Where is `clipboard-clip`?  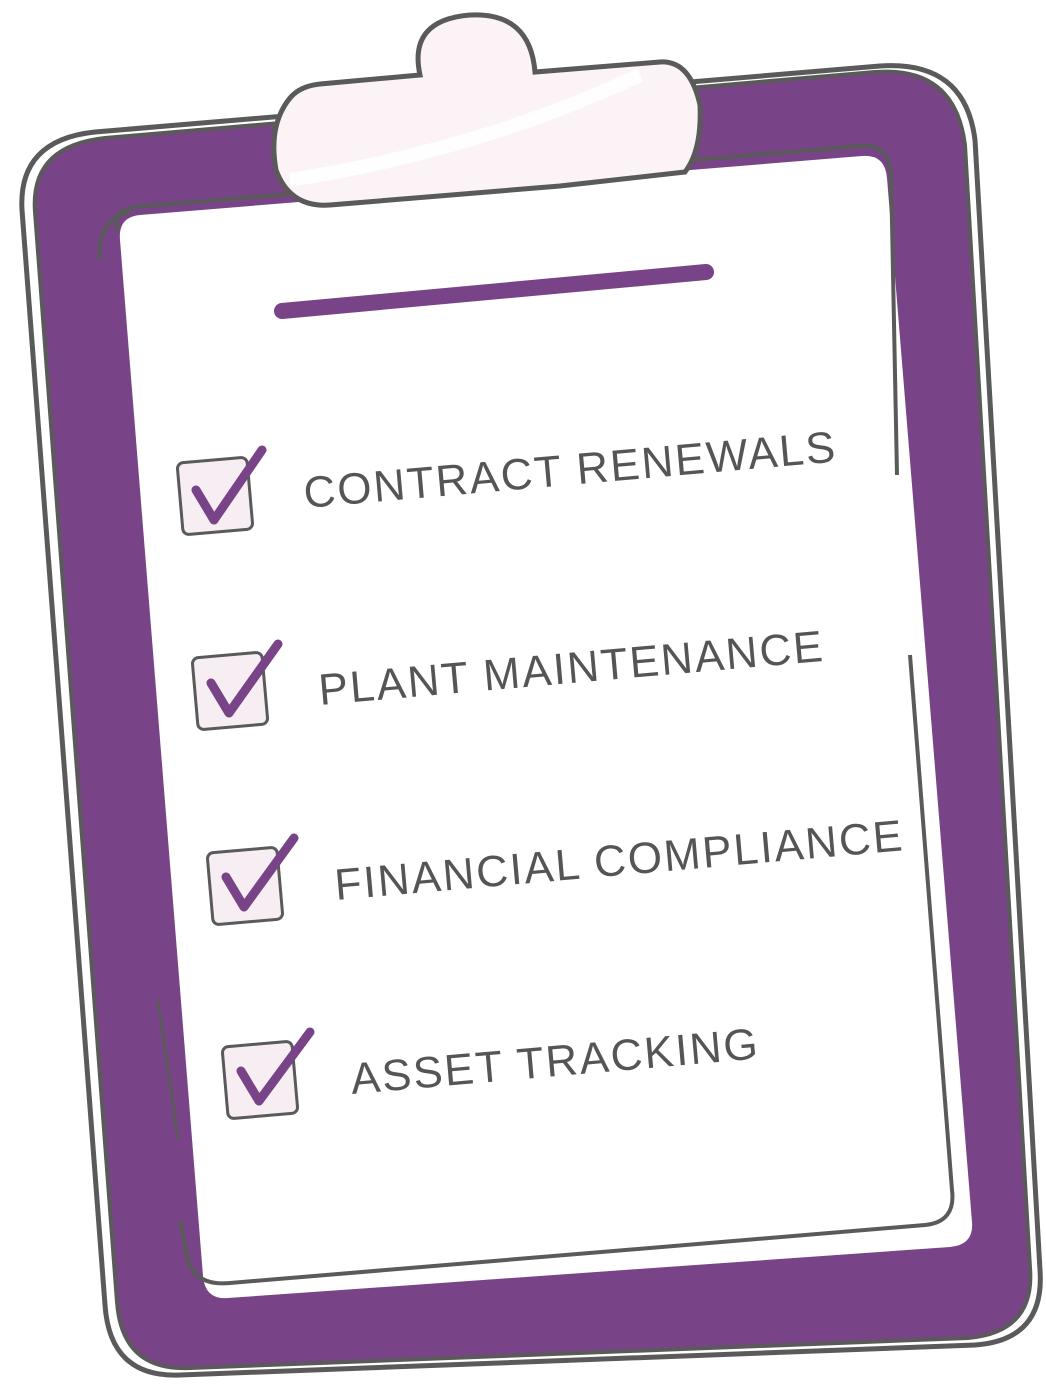 clipboard-clip is located at coordinates (487, 110).